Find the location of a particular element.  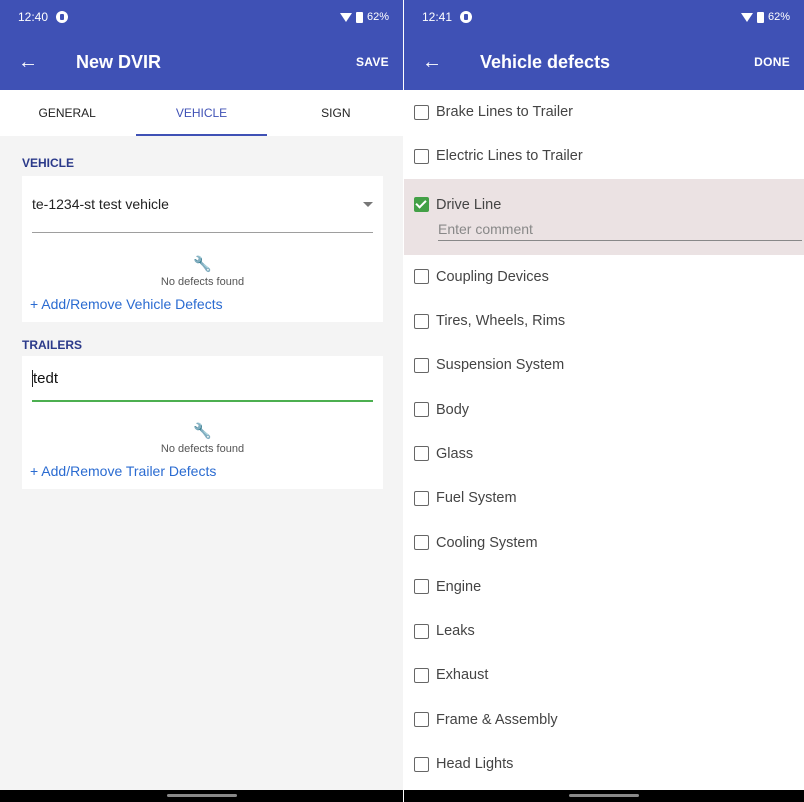

defect-item: Glass is located at coordinates (604, 454).